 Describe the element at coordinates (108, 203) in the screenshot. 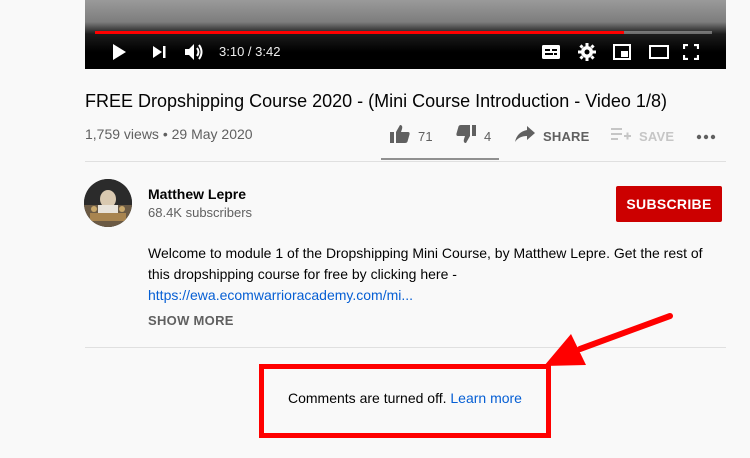

I see `avatar` at that location.